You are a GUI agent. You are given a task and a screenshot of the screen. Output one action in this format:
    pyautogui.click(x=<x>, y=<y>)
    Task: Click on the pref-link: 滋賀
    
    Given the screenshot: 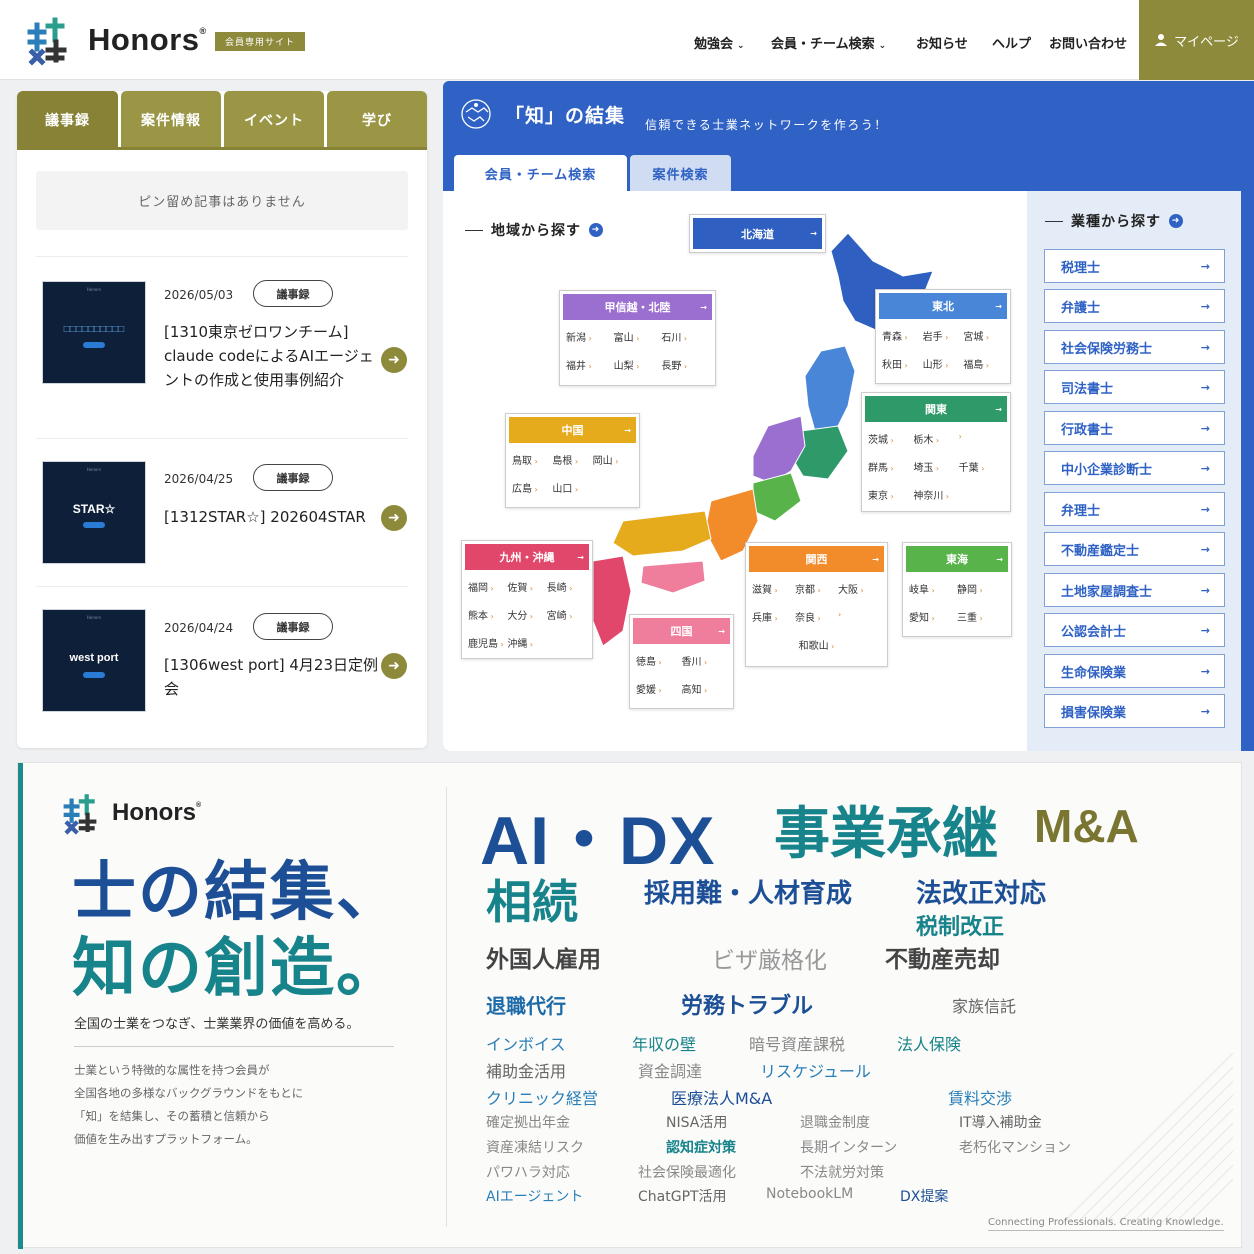 What is the action you would take?
    pyautogui.click(x=773, y=588)
    